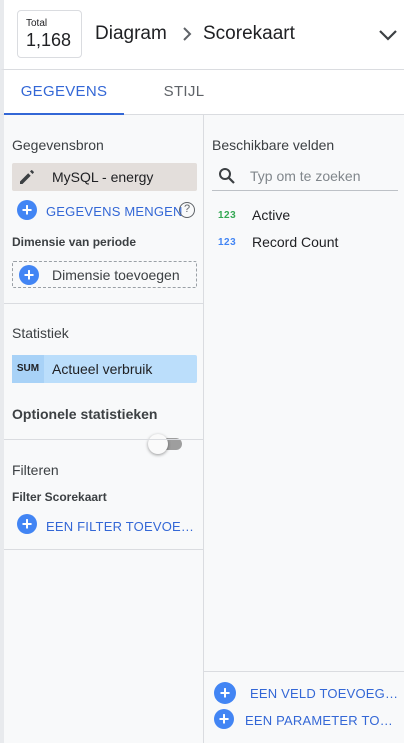 This screenshot has height=743, width=404. Describe the element at coordinates (187, 34) in the screenshot. I see `chevron-right-icon` at that location.